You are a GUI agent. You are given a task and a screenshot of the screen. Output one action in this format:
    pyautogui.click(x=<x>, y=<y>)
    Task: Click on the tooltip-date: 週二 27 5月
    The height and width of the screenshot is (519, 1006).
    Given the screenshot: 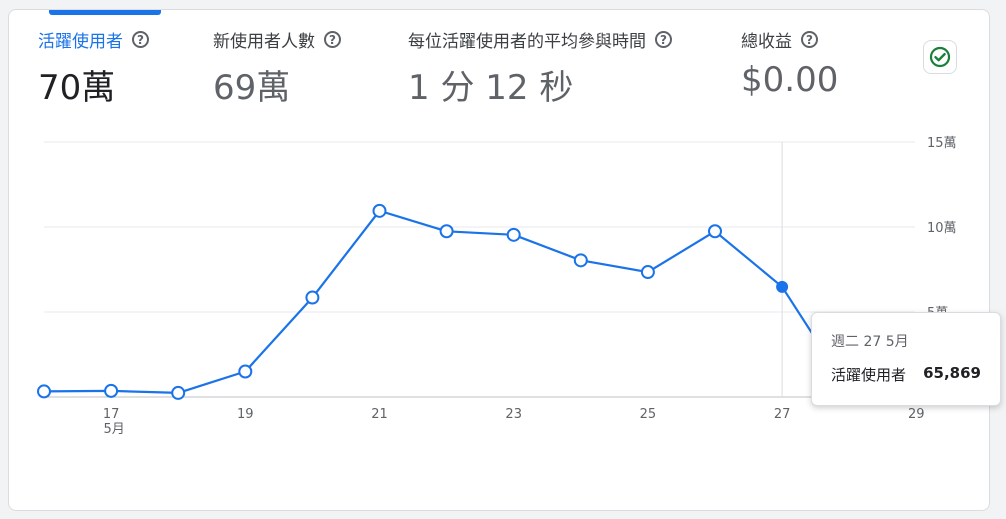 What is the action you would take?
    pyautogui.click(x=870, y=342)
    